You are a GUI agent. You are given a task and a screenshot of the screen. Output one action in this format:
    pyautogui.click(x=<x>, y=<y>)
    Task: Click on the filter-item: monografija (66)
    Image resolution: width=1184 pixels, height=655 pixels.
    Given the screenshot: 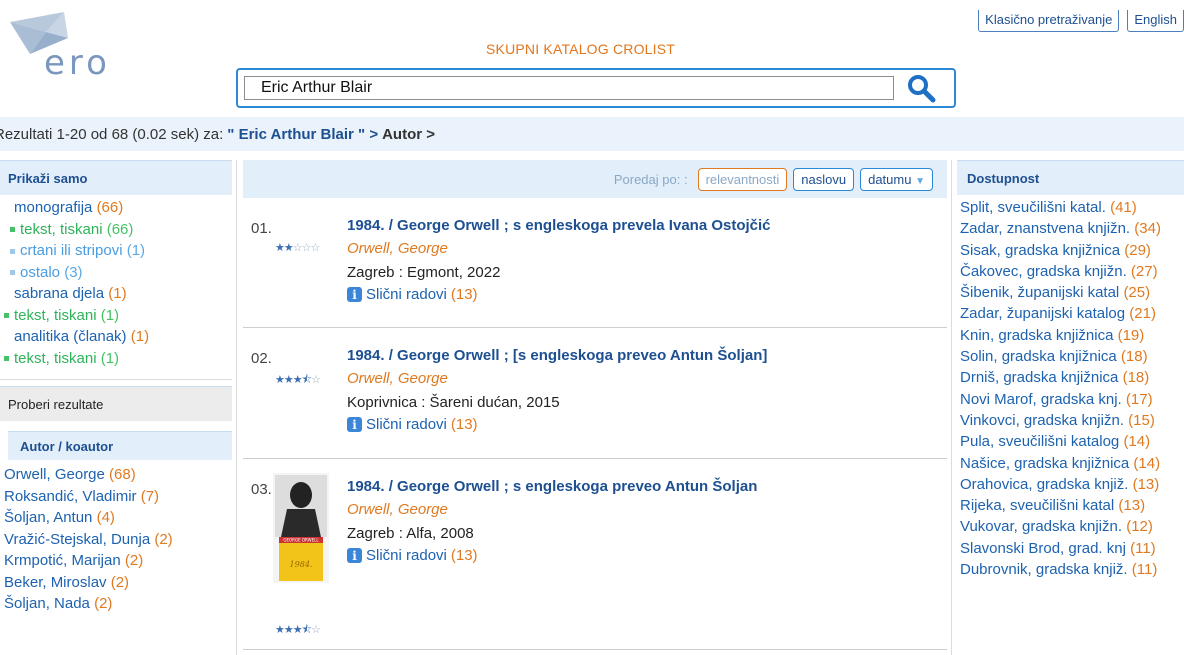 What is the action you would take?
    pyautogui.click(x=116, y=208)
    